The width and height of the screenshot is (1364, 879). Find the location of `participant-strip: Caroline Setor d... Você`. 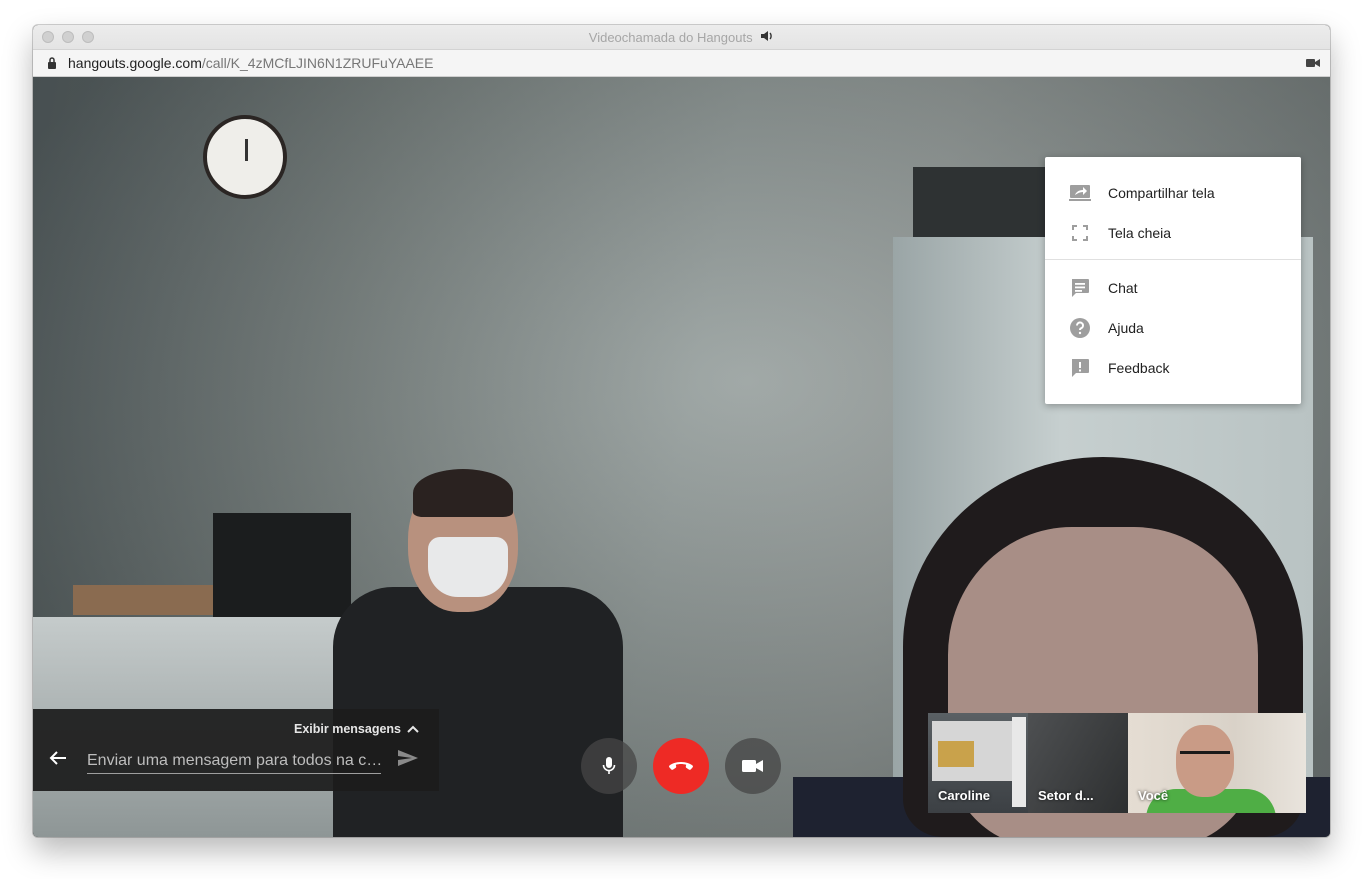

participant-strip: Caroline Setor d... Você is located at coordinates (1117, 763).